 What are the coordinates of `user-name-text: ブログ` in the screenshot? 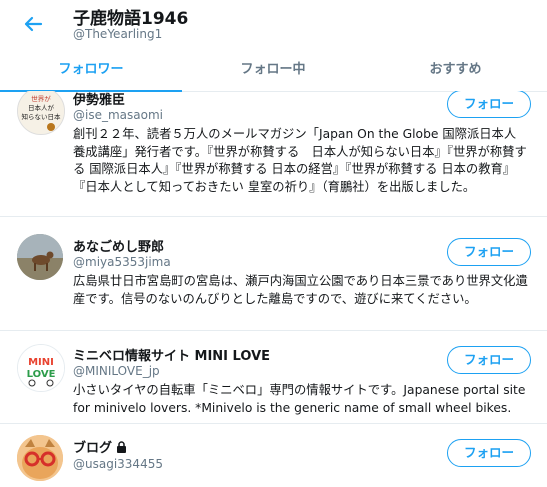 It's located at (93, 448).